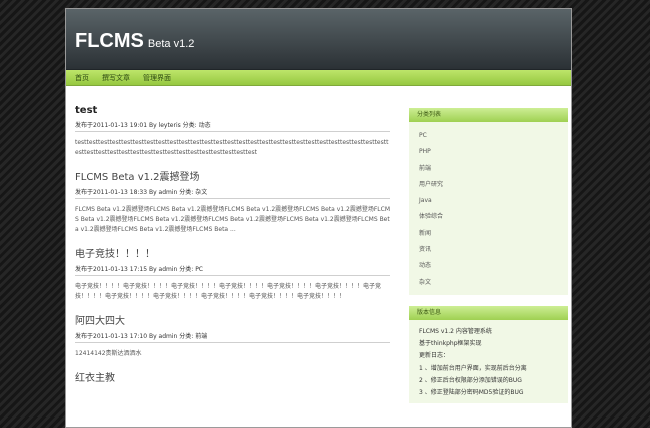 The width and height of the screenshot is (650, 428). I want to click on post-title: FLCMS Beta v1.2震撼登场, so click(232, 178).